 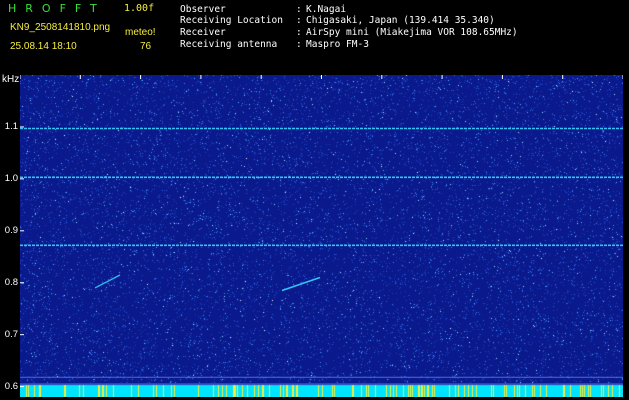 What do you see at coordinates (11, 334) in the screenshot?
I see `y-tick-label: 0.7` at bounding box center [11, 334].